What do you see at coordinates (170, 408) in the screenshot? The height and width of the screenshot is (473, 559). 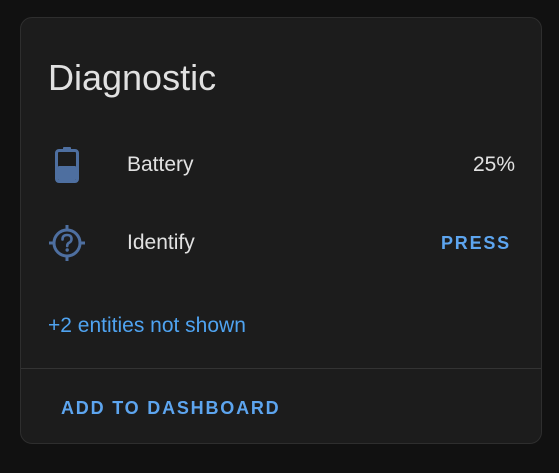 I see `add-to-dashboard-button: ADD TO DASHBOARD` at bounding box center [170, 408].